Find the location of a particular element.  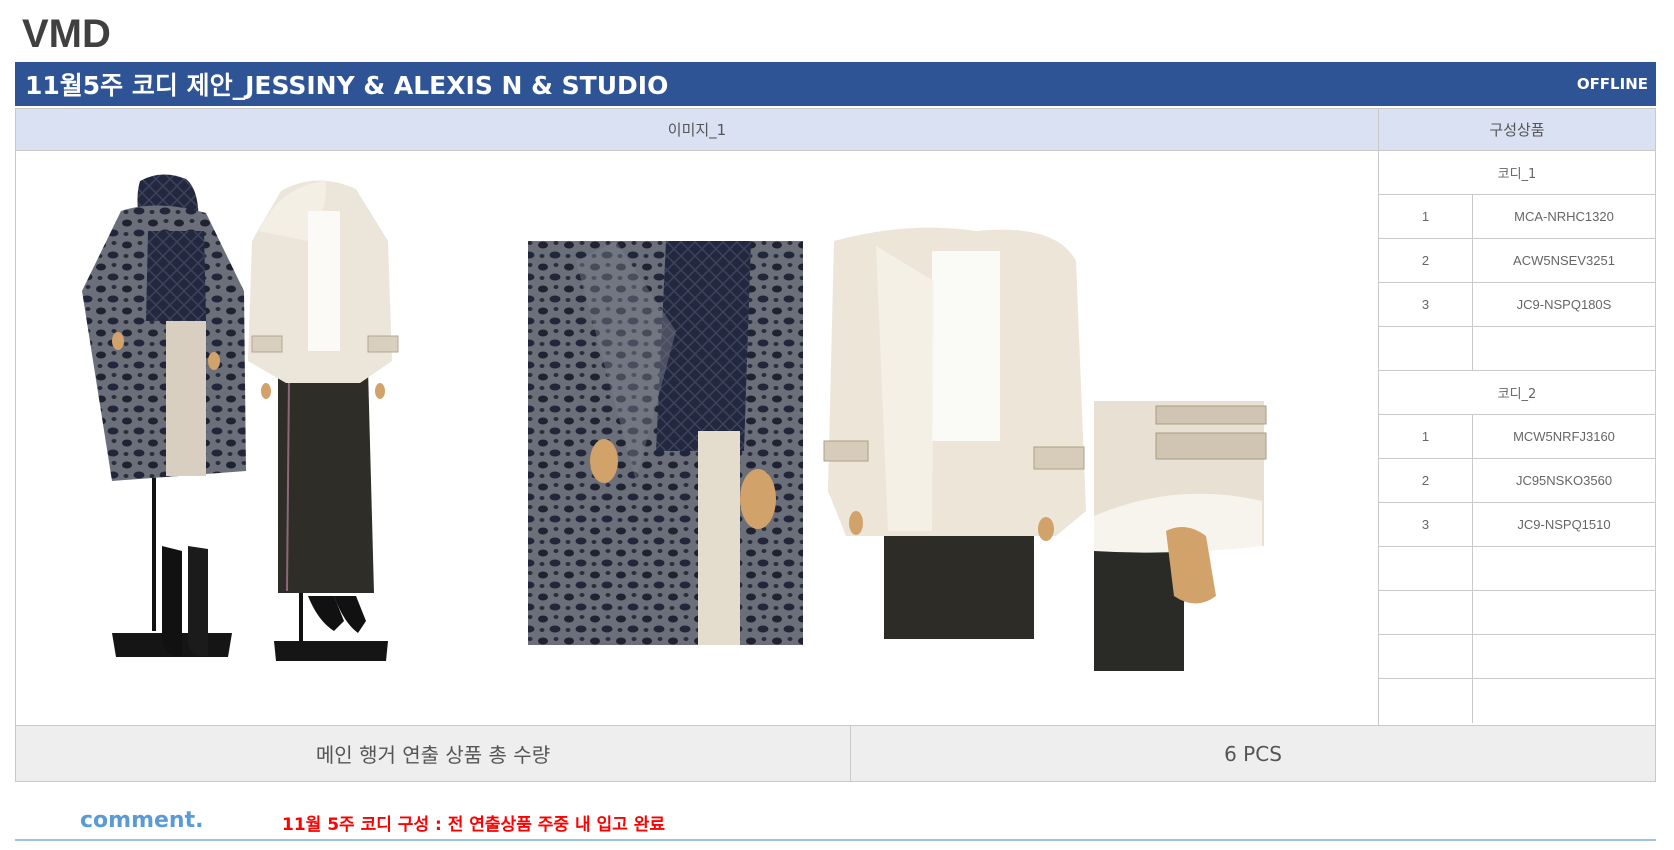

product-code: MCW5NRFJ3160 is located at coordinates (1564, 436).